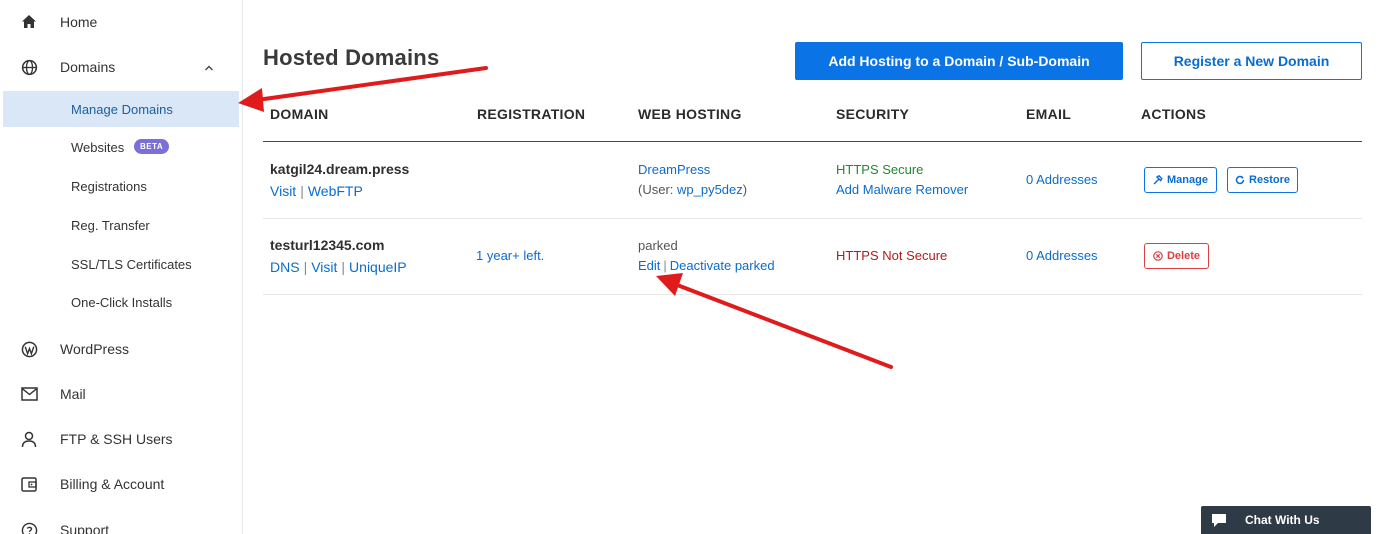 The image size is (1380, 534). Describe the element at coordinates (29, 484) in the screenshot. I see `wallet-icon` at that location.